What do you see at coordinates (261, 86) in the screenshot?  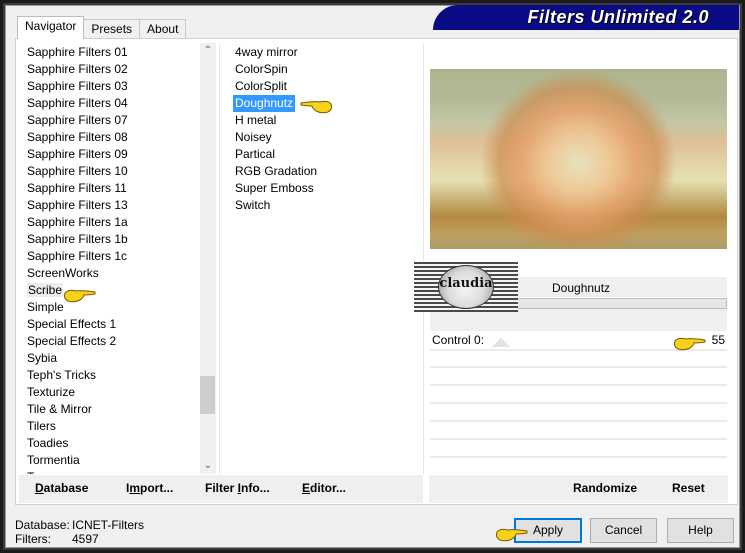 I see `filter-item-label: ColorSplit` at bounding box center [261, 86].